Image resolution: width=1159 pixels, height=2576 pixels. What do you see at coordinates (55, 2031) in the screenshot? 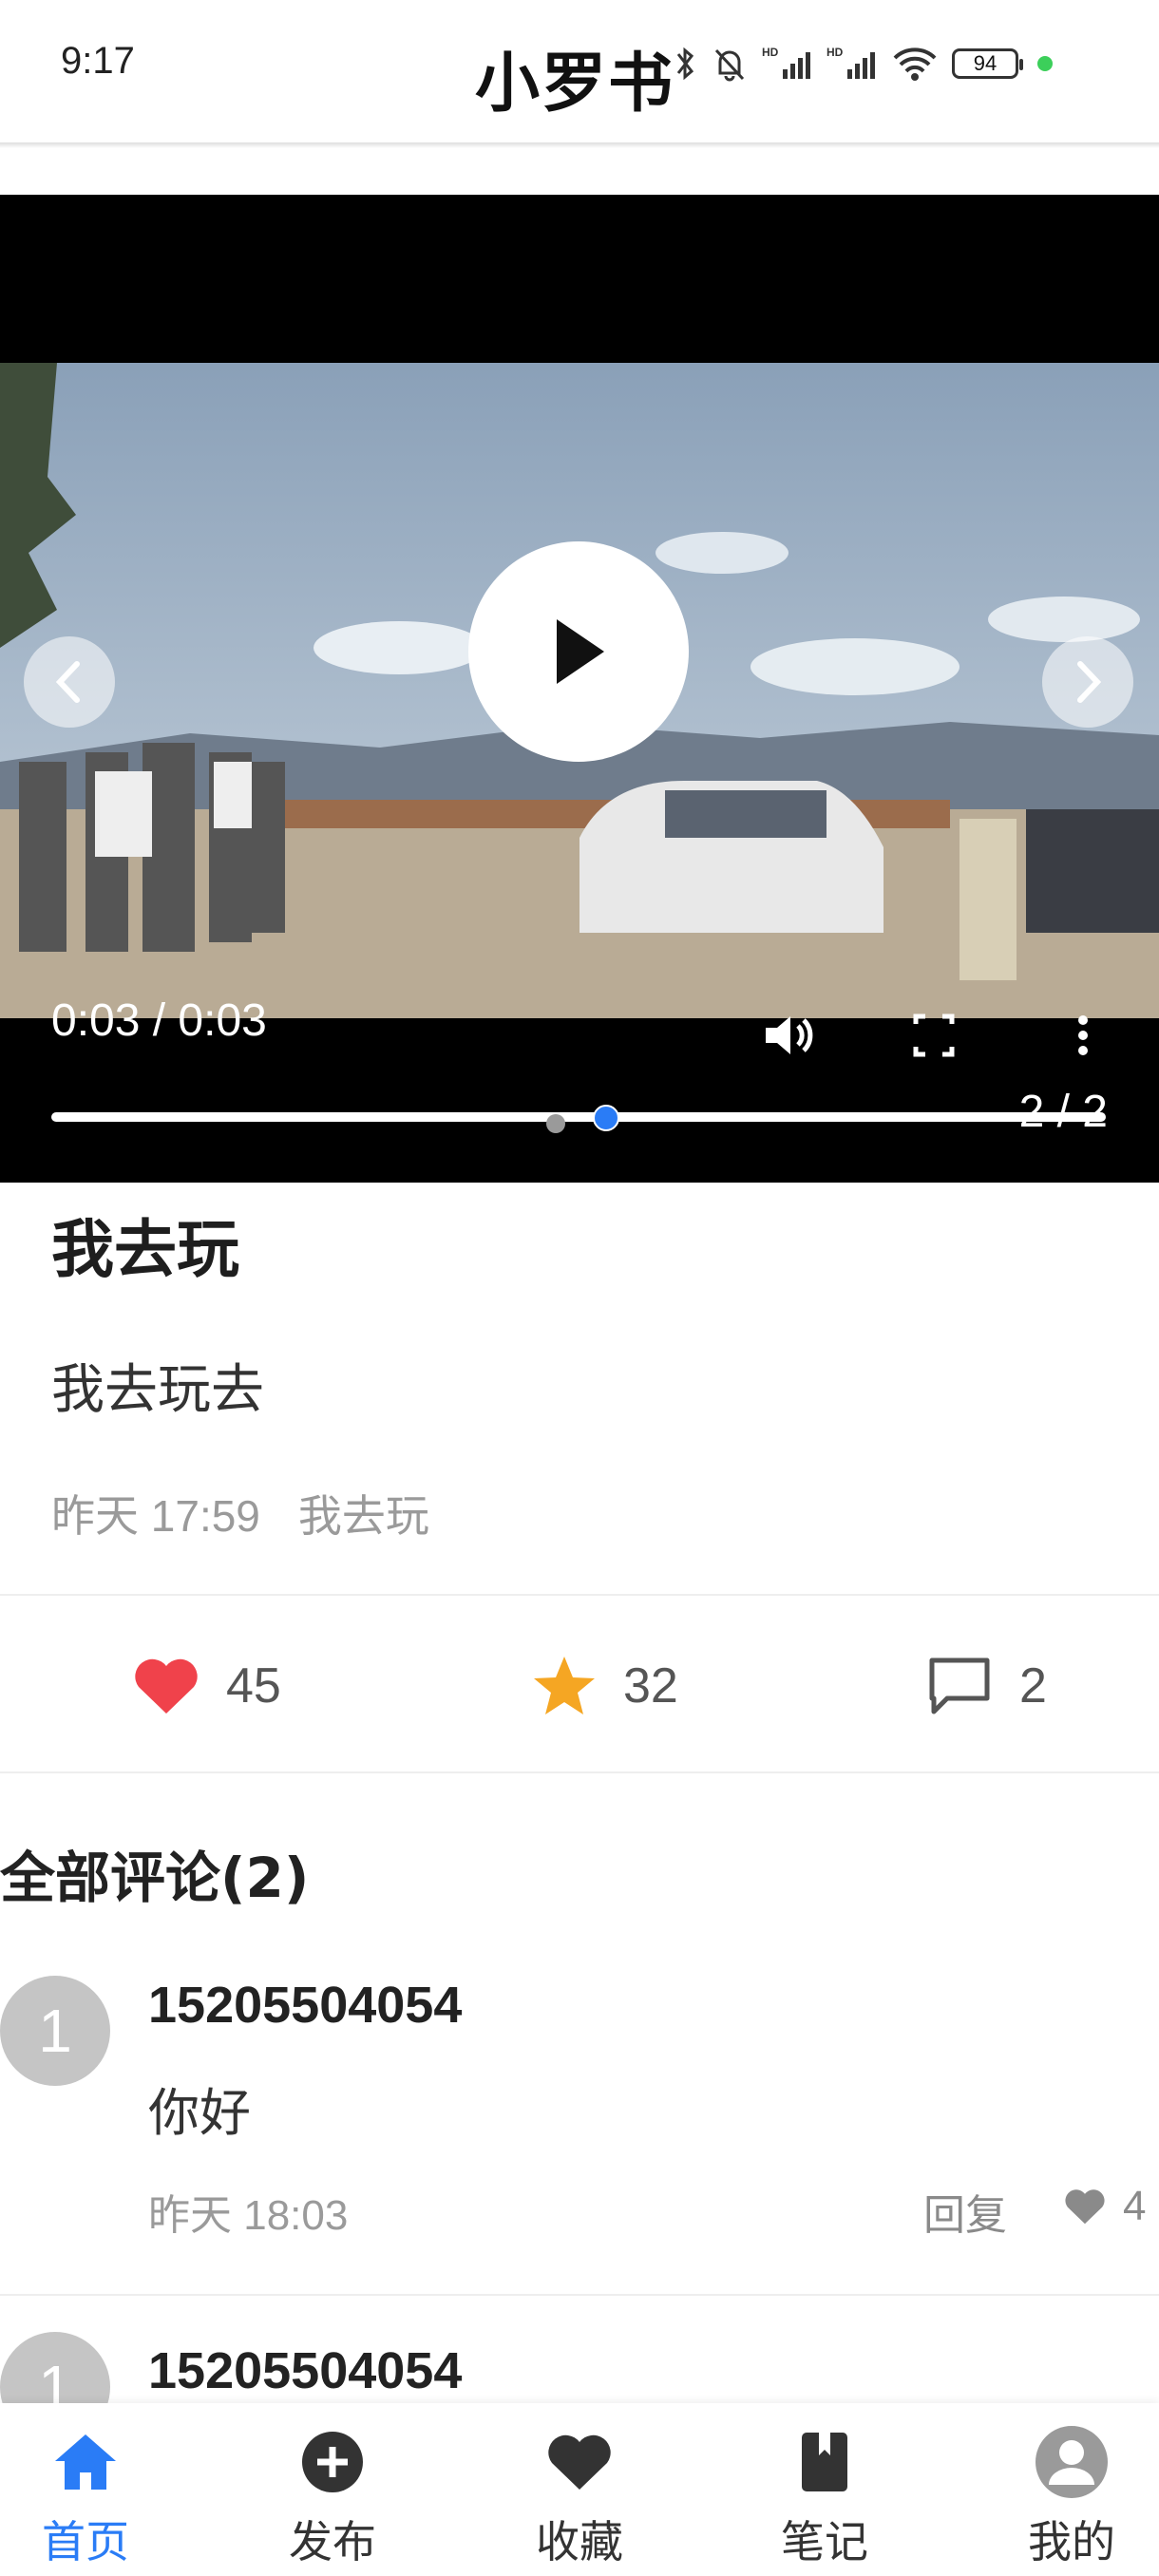
I see `avatar: 1` at bounding box center [55, 2031].